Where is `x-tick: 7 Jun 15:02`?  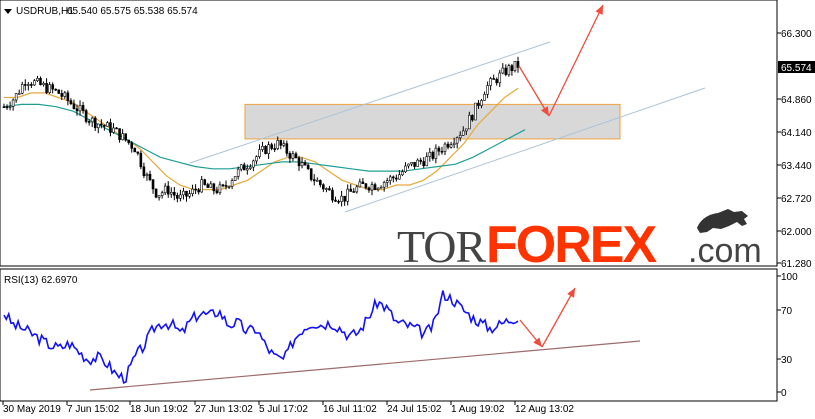 x-tick: 7 Jun 15:02 is located at coordinates (93, 409).